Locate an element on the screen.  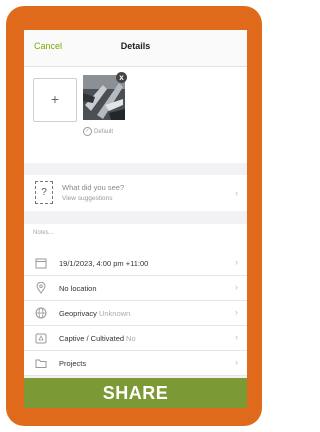
plus-icon: + is located at coordinates (55, 99).